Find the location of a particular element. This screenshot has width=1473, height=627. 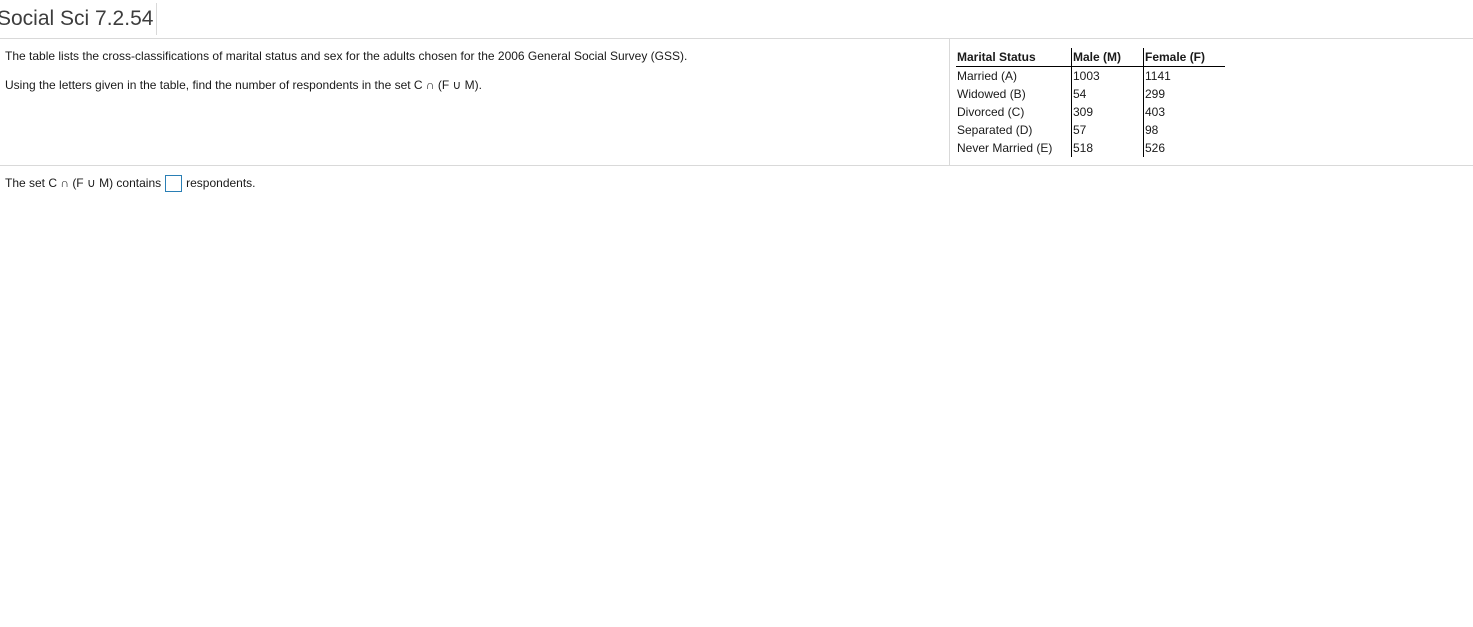

cell-status: Widowed (B) is located at coordinates (991, 94).